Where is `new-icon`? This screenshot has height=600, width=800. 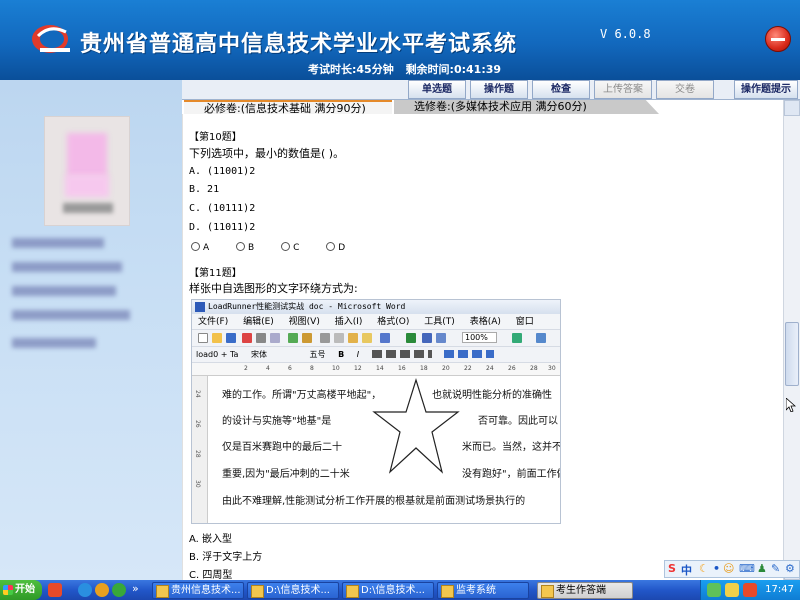 new-icon is located at coordinates (203, 338).